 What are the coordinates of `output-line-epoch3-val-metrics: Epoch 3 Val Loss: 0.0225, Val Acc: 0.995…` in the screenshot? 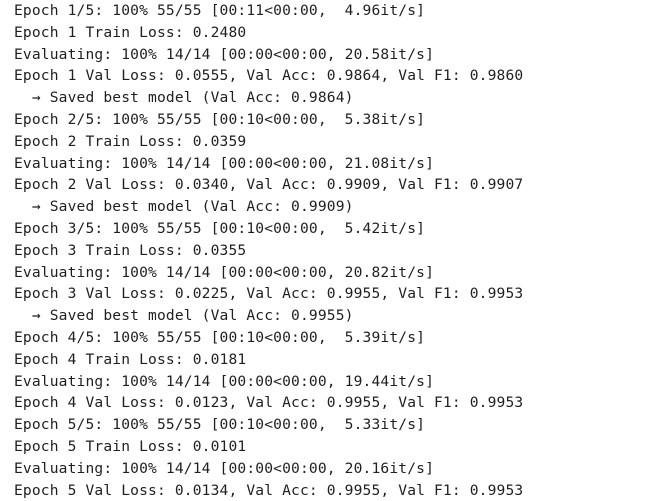 It's located at (269, 294).